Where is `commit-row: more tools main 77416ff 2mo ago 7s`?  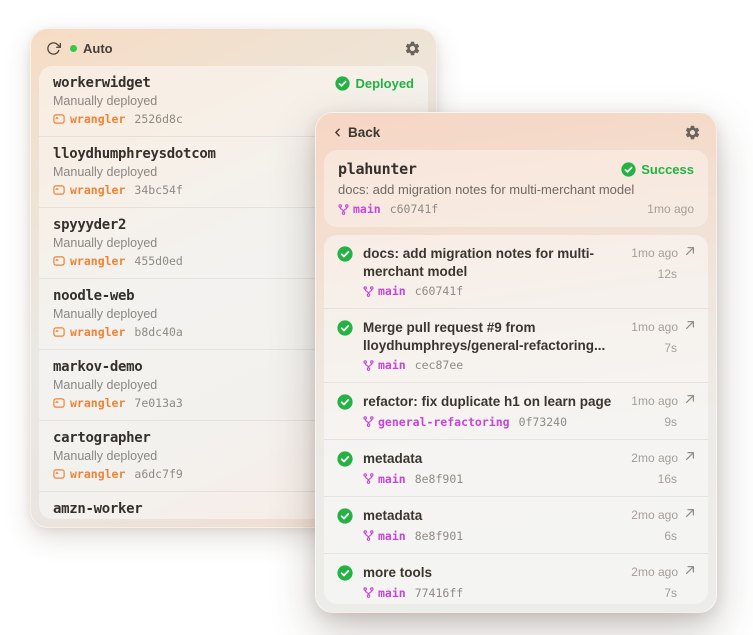
commit-row: more tools main 77416ff 2mo ago 7s is located at coordinates (516, 578).